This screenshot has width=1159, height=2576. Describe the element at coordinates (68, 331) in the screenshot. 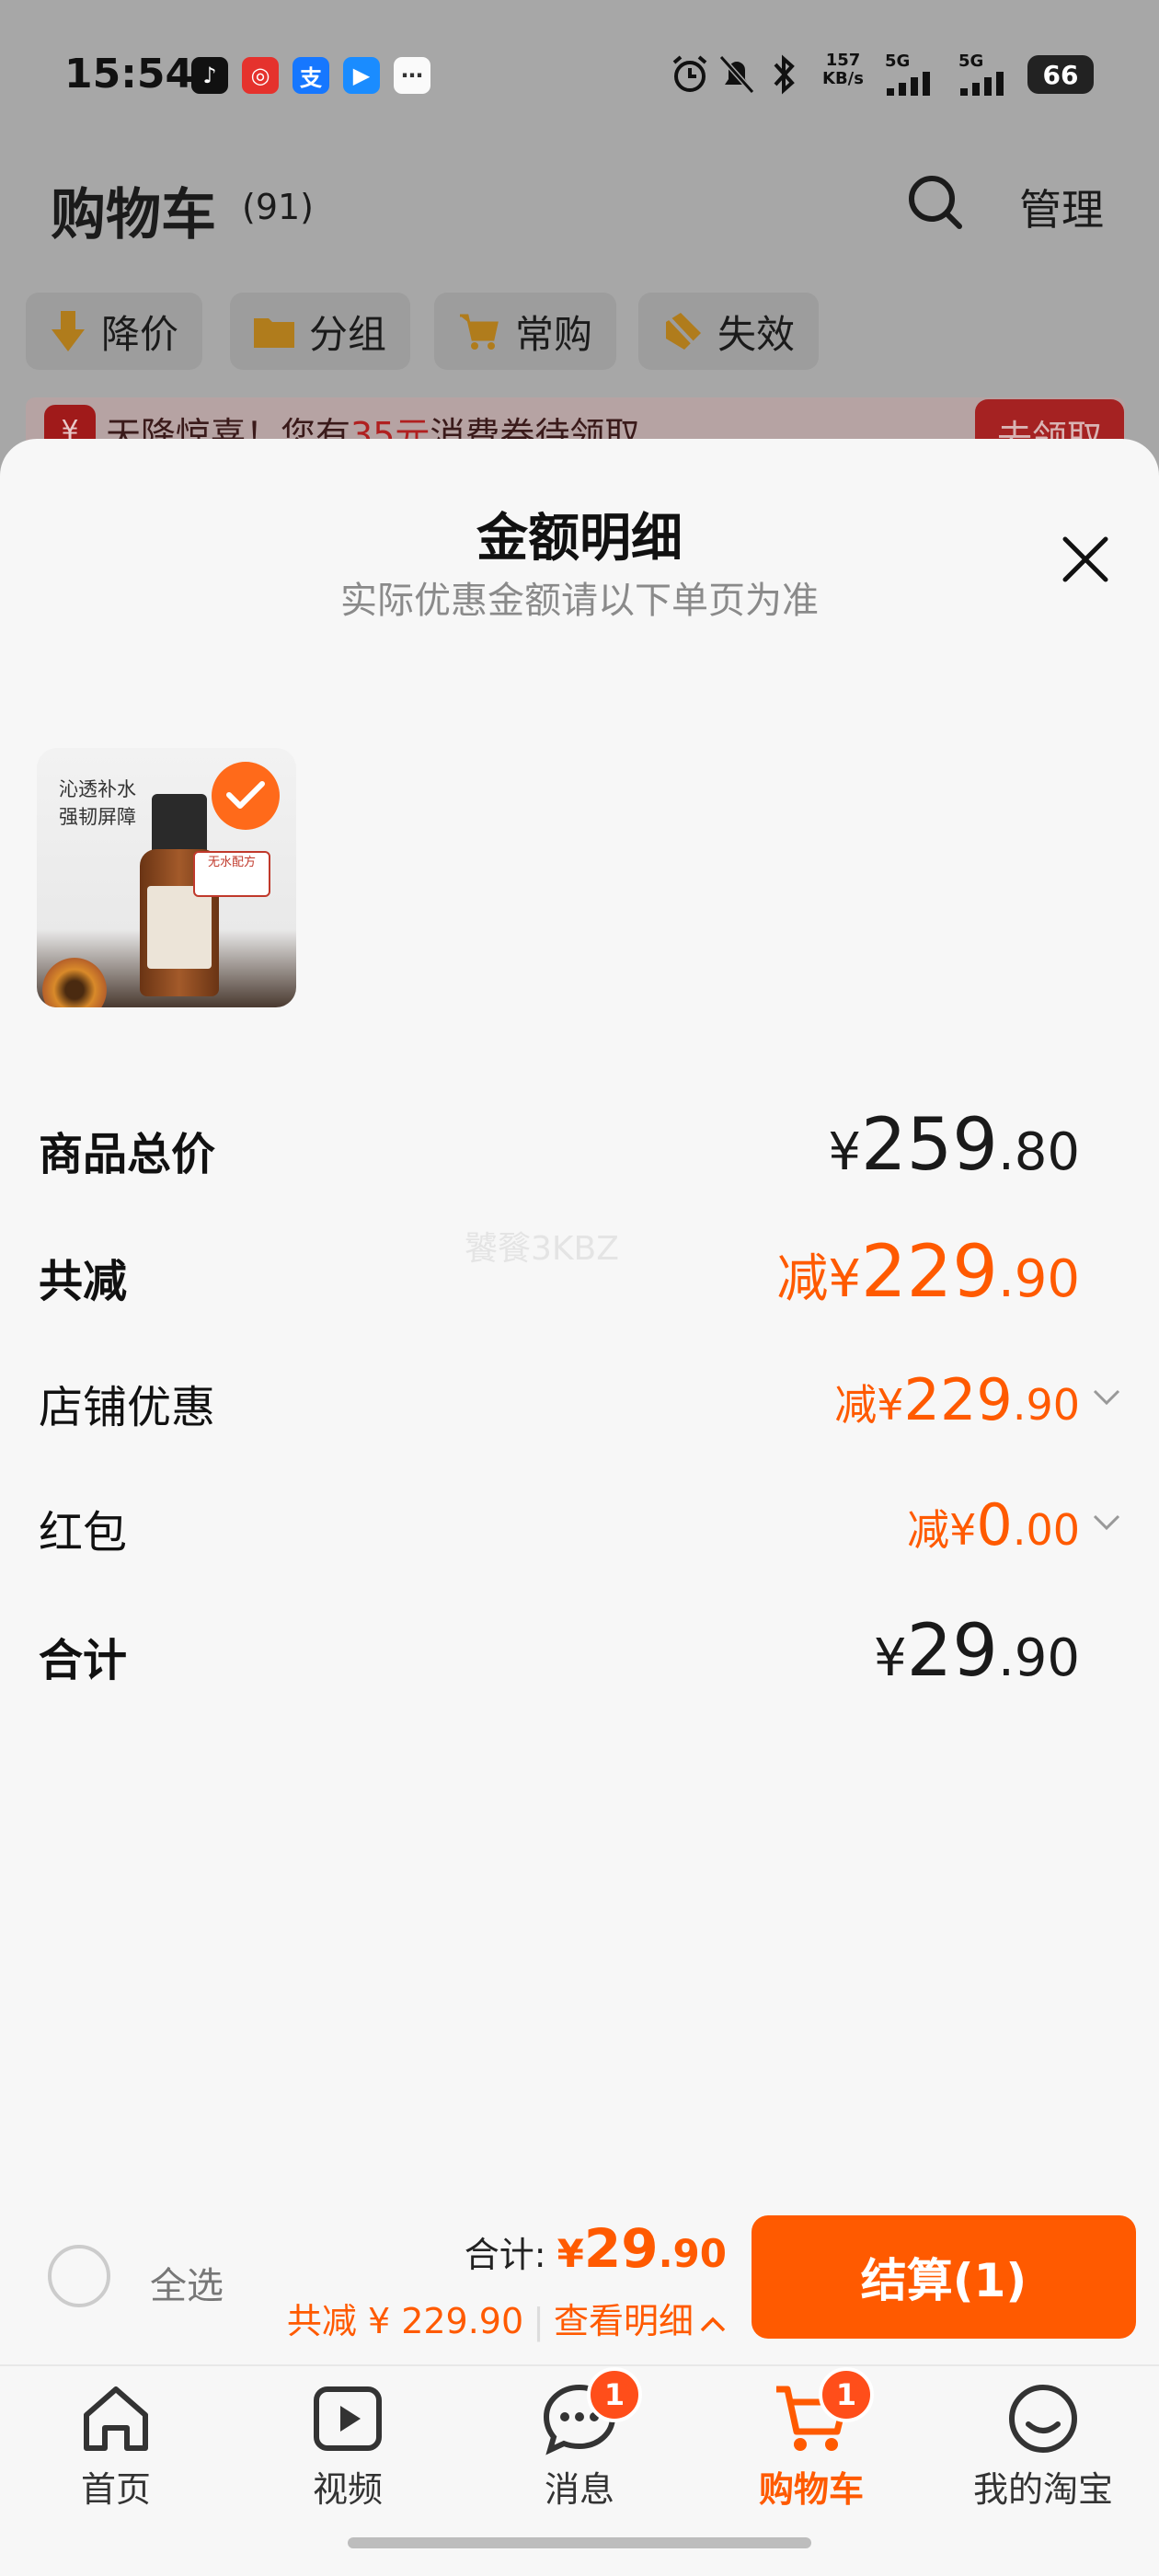

I see `price-drop-icon` at that location.